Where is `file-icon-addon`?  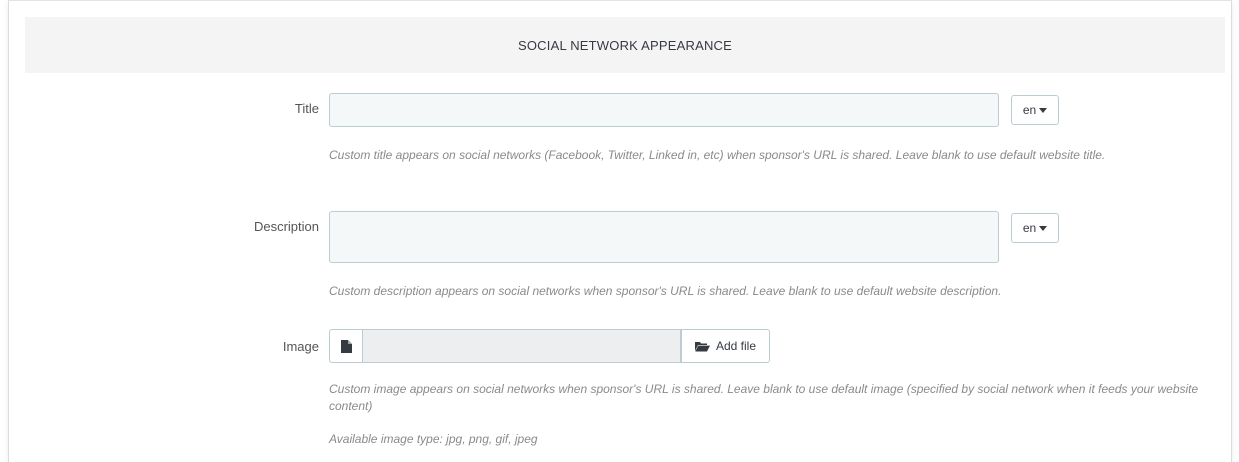 file-icon-addon is located at coordinates (346, 346).